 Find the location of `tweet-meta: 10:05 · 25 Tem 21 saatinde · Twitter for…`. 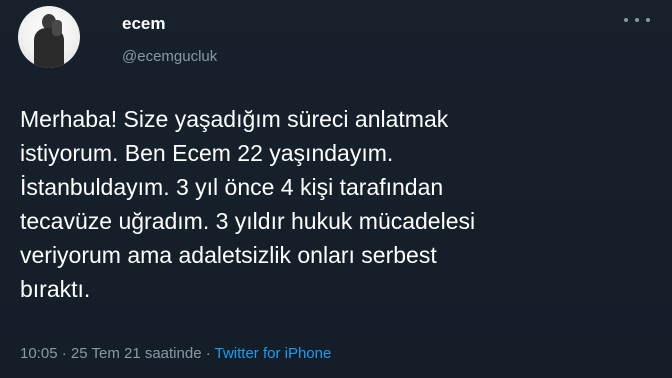

tweet-meta: 10:05 · 25 Tem 21 saatinde · Twitter for… is located at coordinates (175, 353).